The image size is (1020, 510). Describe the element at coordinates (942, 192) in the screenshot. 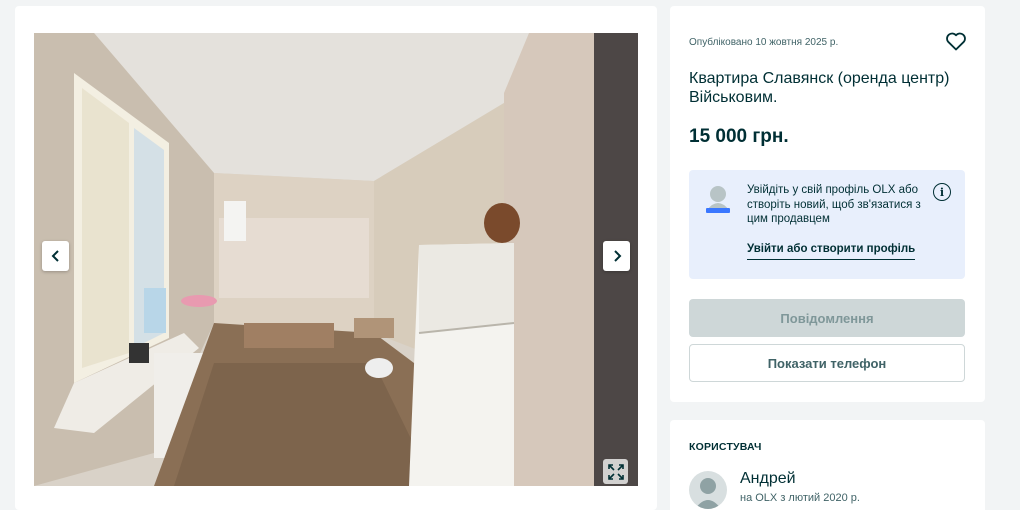

I see `info-icon: i` at that location.